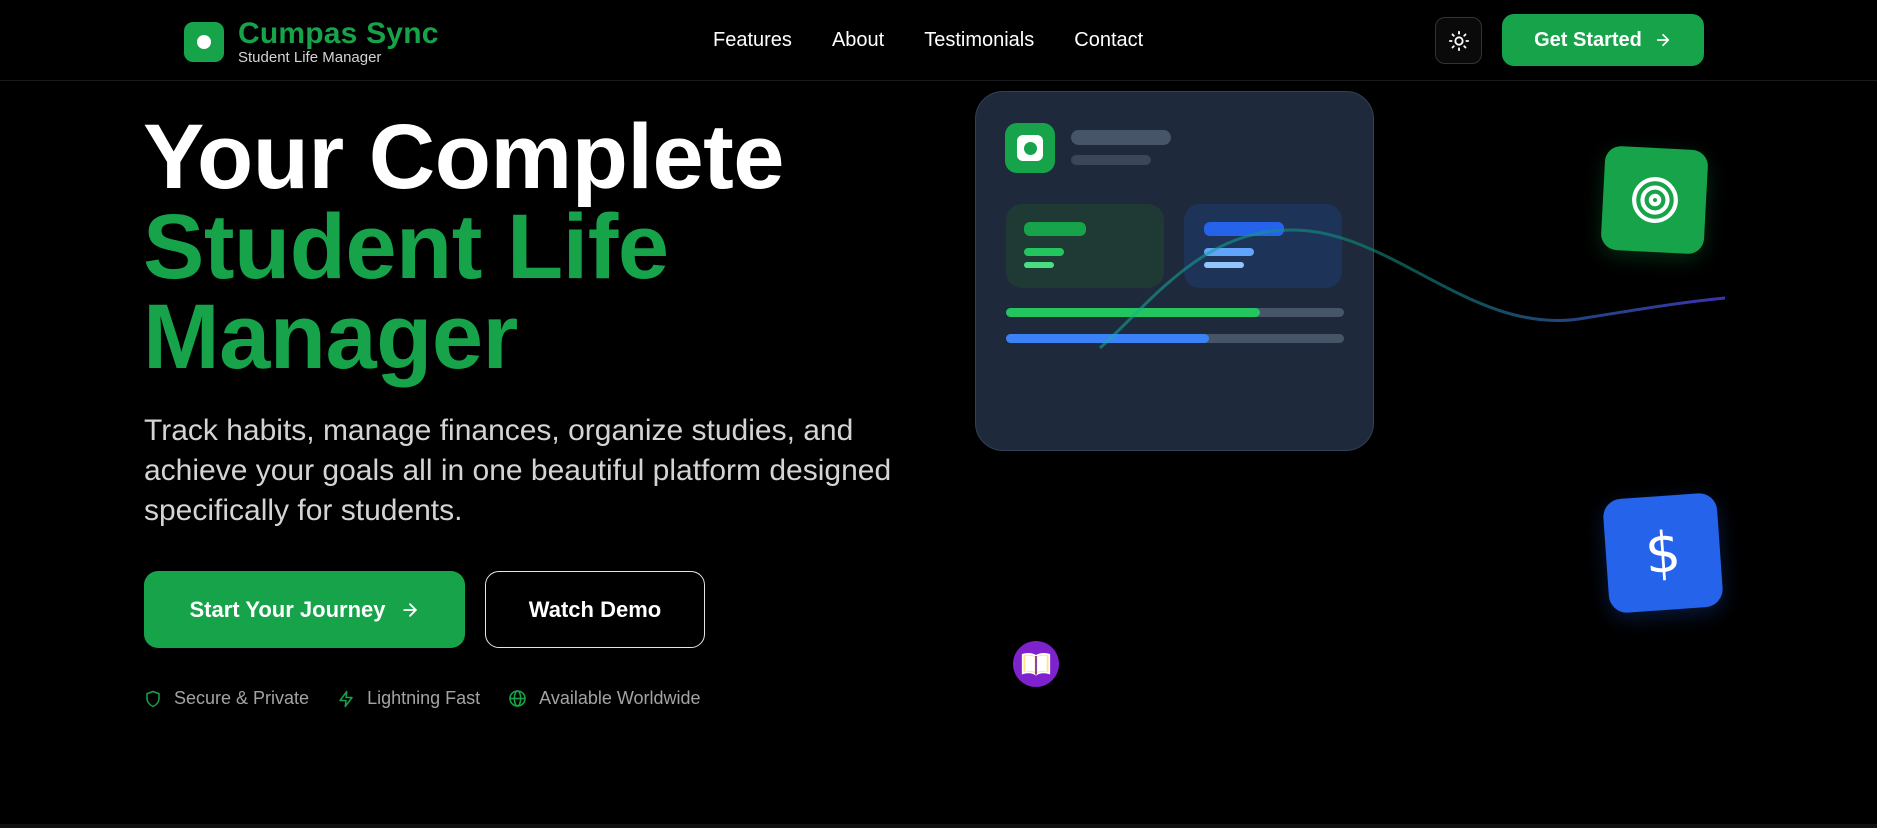 The image size is (1877, 828). What do you see at coordinates (424, 698) in the screenshot?
I see `feature-fast-label: Lightning Fast` at bounding box center [424, 698].